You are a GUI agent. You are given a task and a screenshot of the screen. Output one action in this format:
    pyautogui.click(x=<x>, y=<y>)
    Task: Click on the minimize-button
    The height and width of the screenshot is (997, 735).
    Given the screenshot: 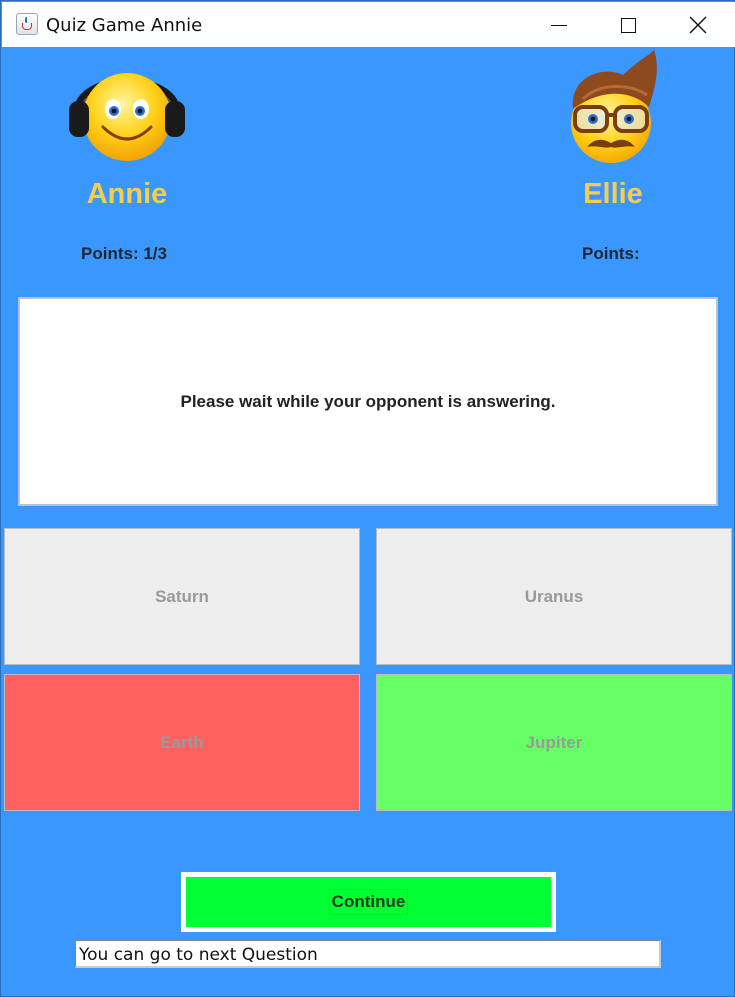 What is the action you would take?
    pyautogui.click(x=559, y=25)
    